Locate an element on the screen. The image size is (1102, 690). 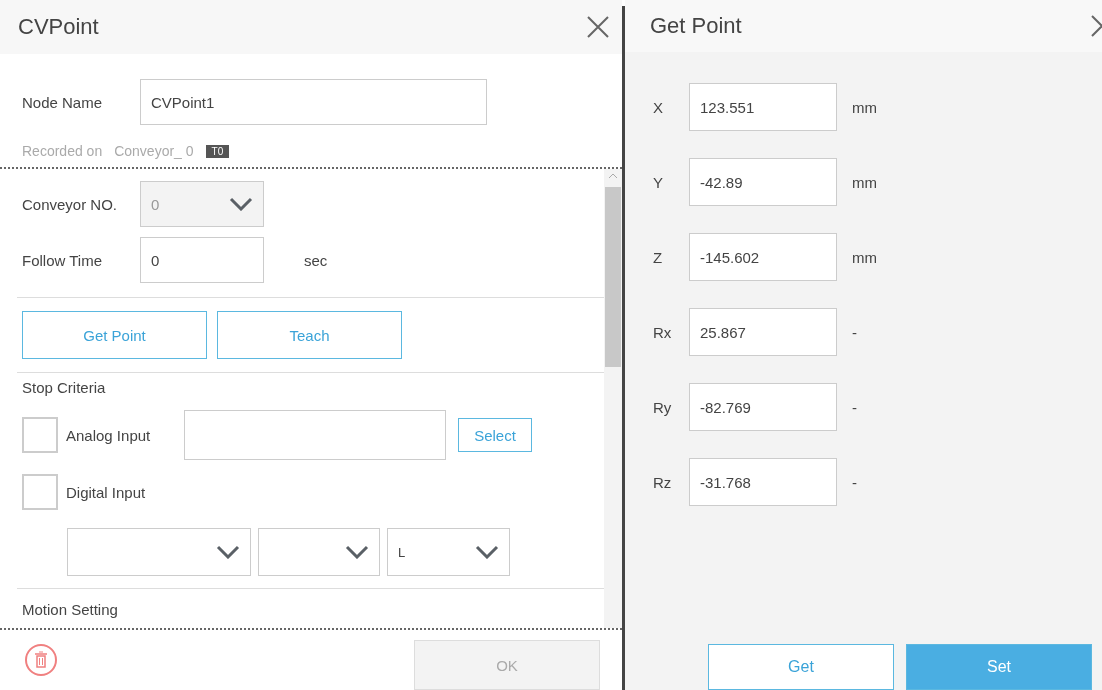
unit-label: sec is located at coordinates (316, 260).